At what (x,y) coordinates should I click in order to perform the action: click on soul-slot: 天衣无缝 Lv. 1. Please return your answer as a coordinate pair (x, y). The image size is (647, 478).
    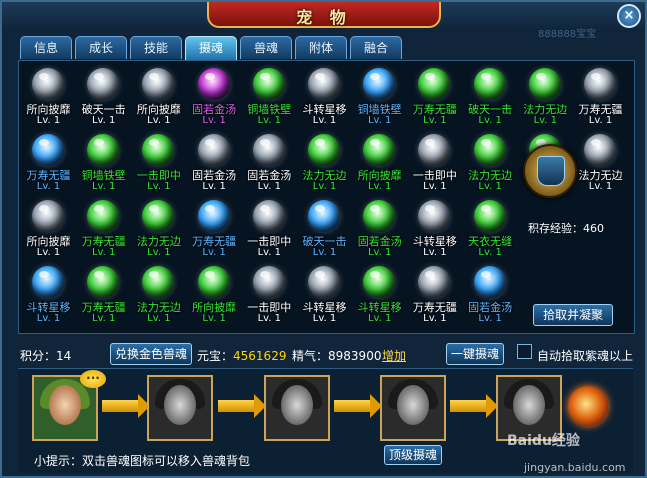
    Looking at the image, I should click on (490, 230).